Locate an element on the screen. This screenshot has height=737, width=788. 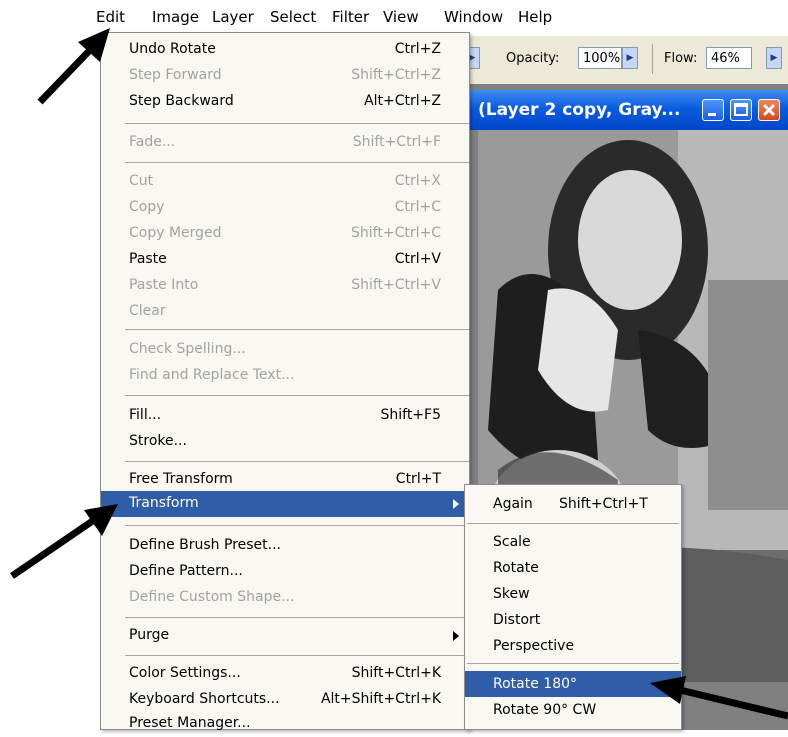
menu-item-label: Cut is located at coordinates (141, 181).